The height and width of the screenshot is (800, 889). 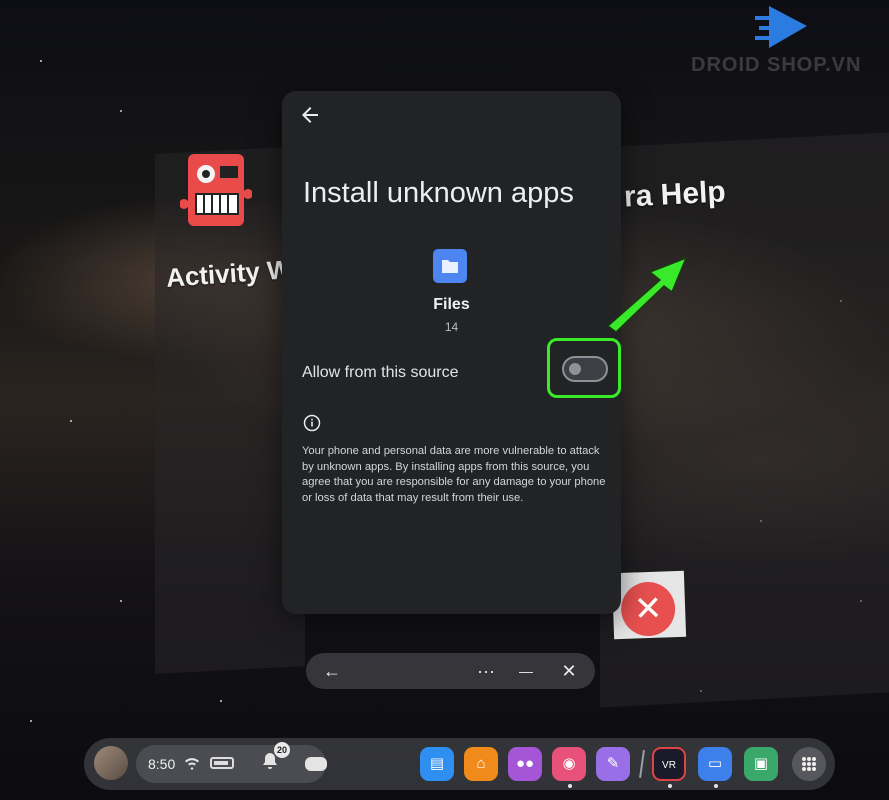 I want to click on folder-icon, so click(x=450, y=266).